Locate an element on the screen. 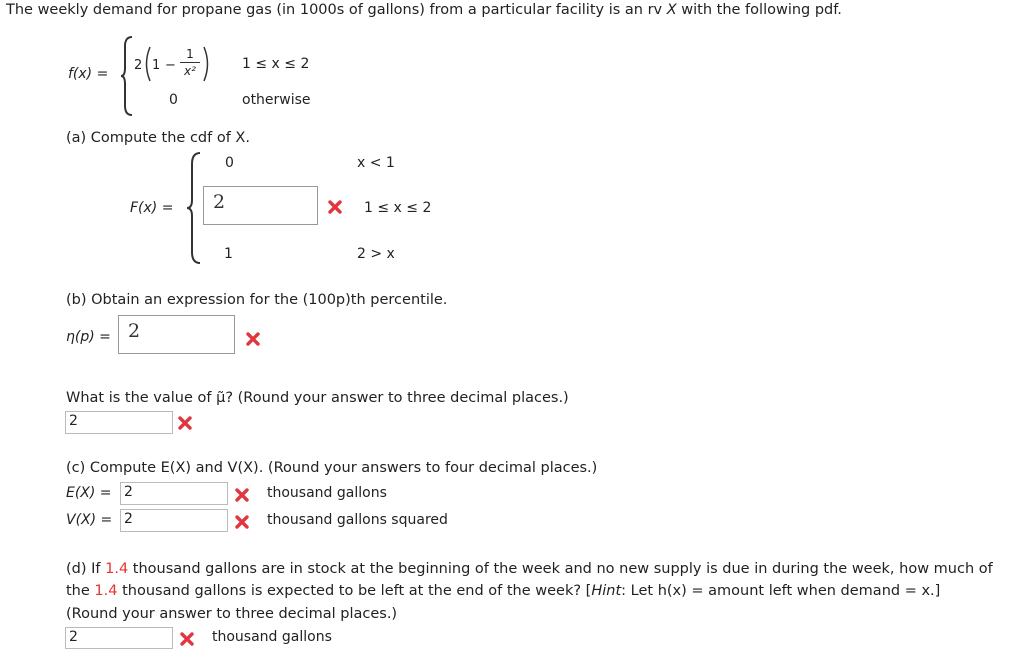 The height and width of the screenshot is (650, 1024). cdf-row3-value: 1 is located at coordinates (228, 254).